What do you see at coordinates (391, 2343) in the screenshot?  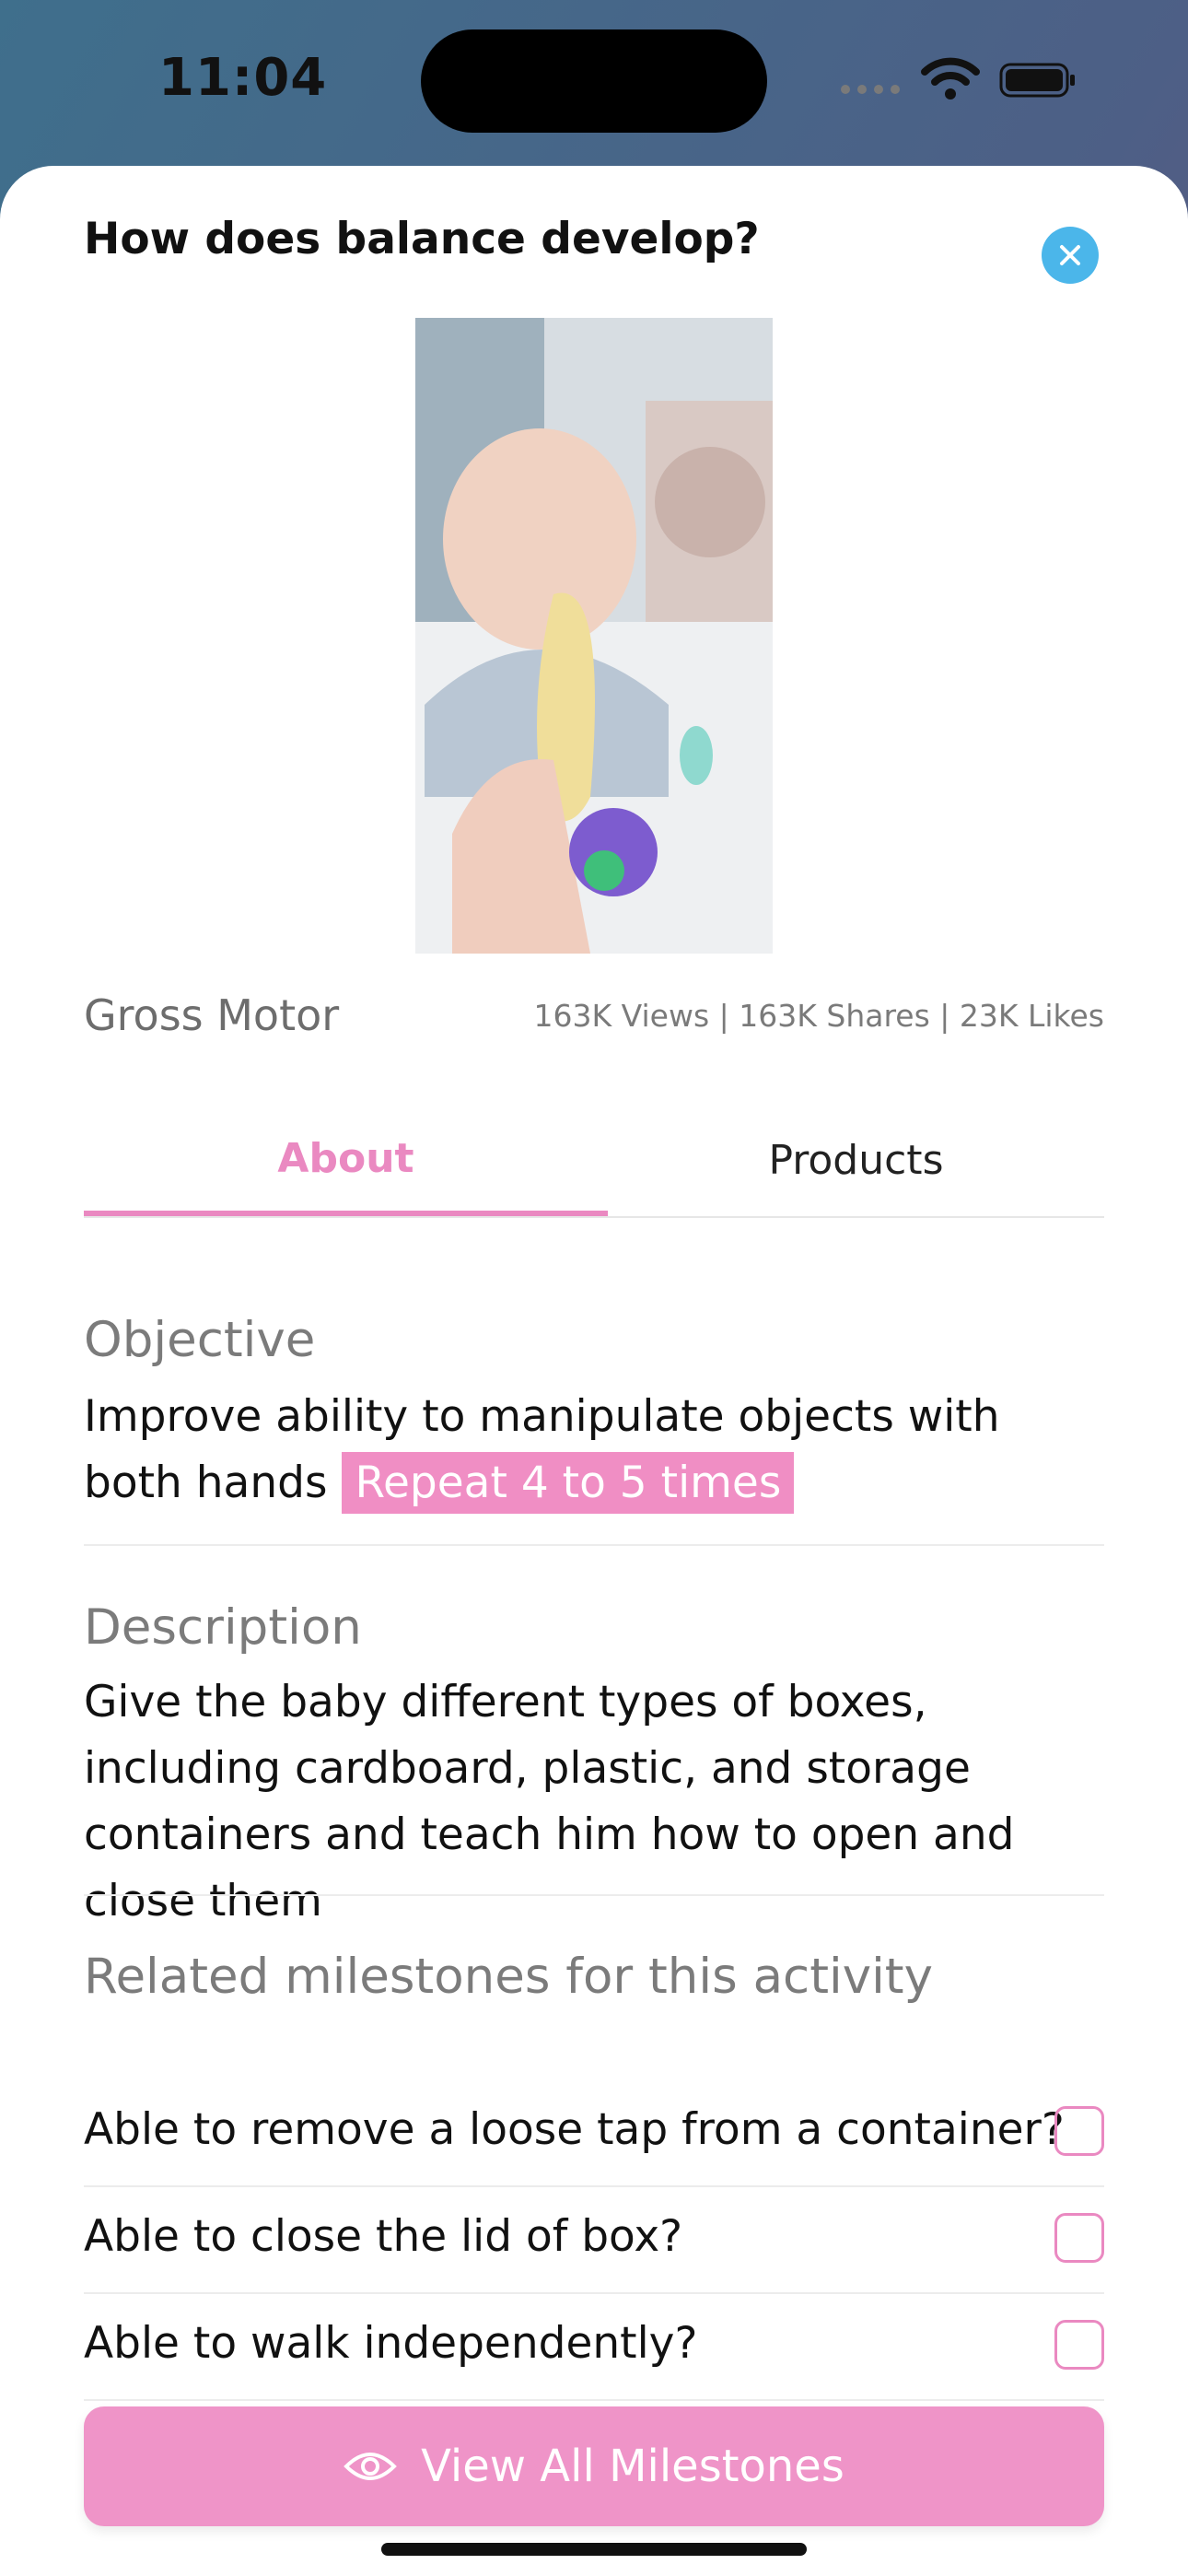 I see `milestone-label: Able to walk independently?` at bounding box center [391, 2343].